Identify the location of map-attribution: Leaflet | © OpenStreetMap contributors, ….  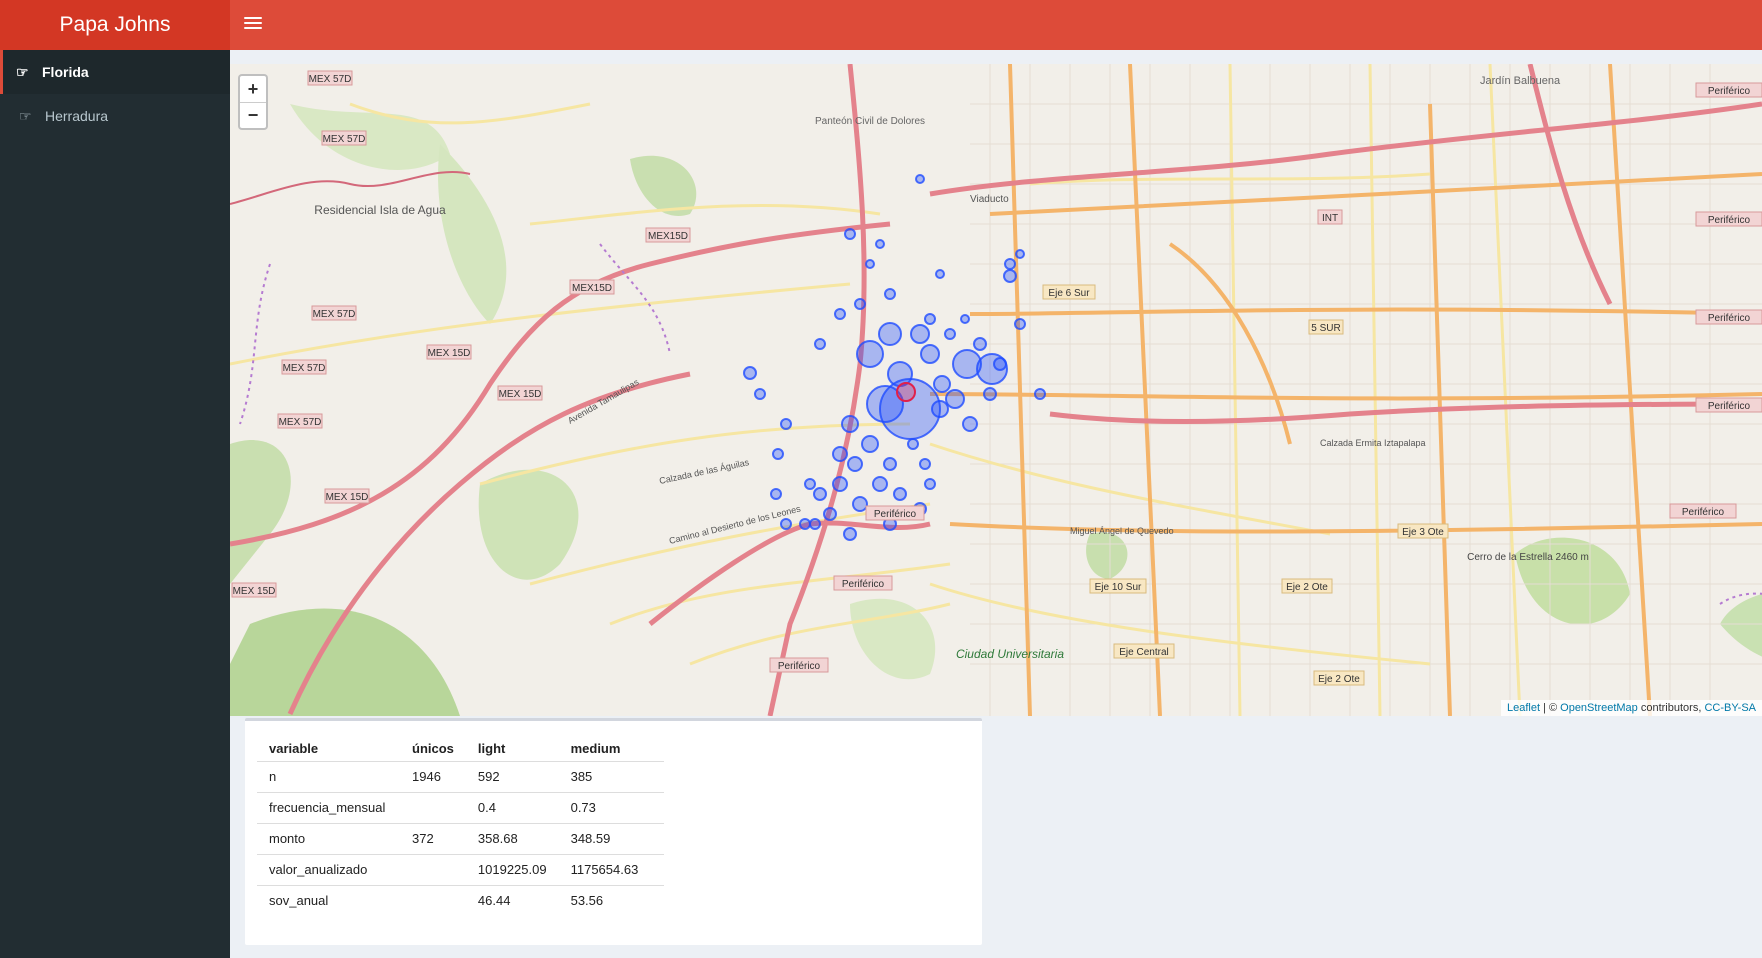
(1631, 708).